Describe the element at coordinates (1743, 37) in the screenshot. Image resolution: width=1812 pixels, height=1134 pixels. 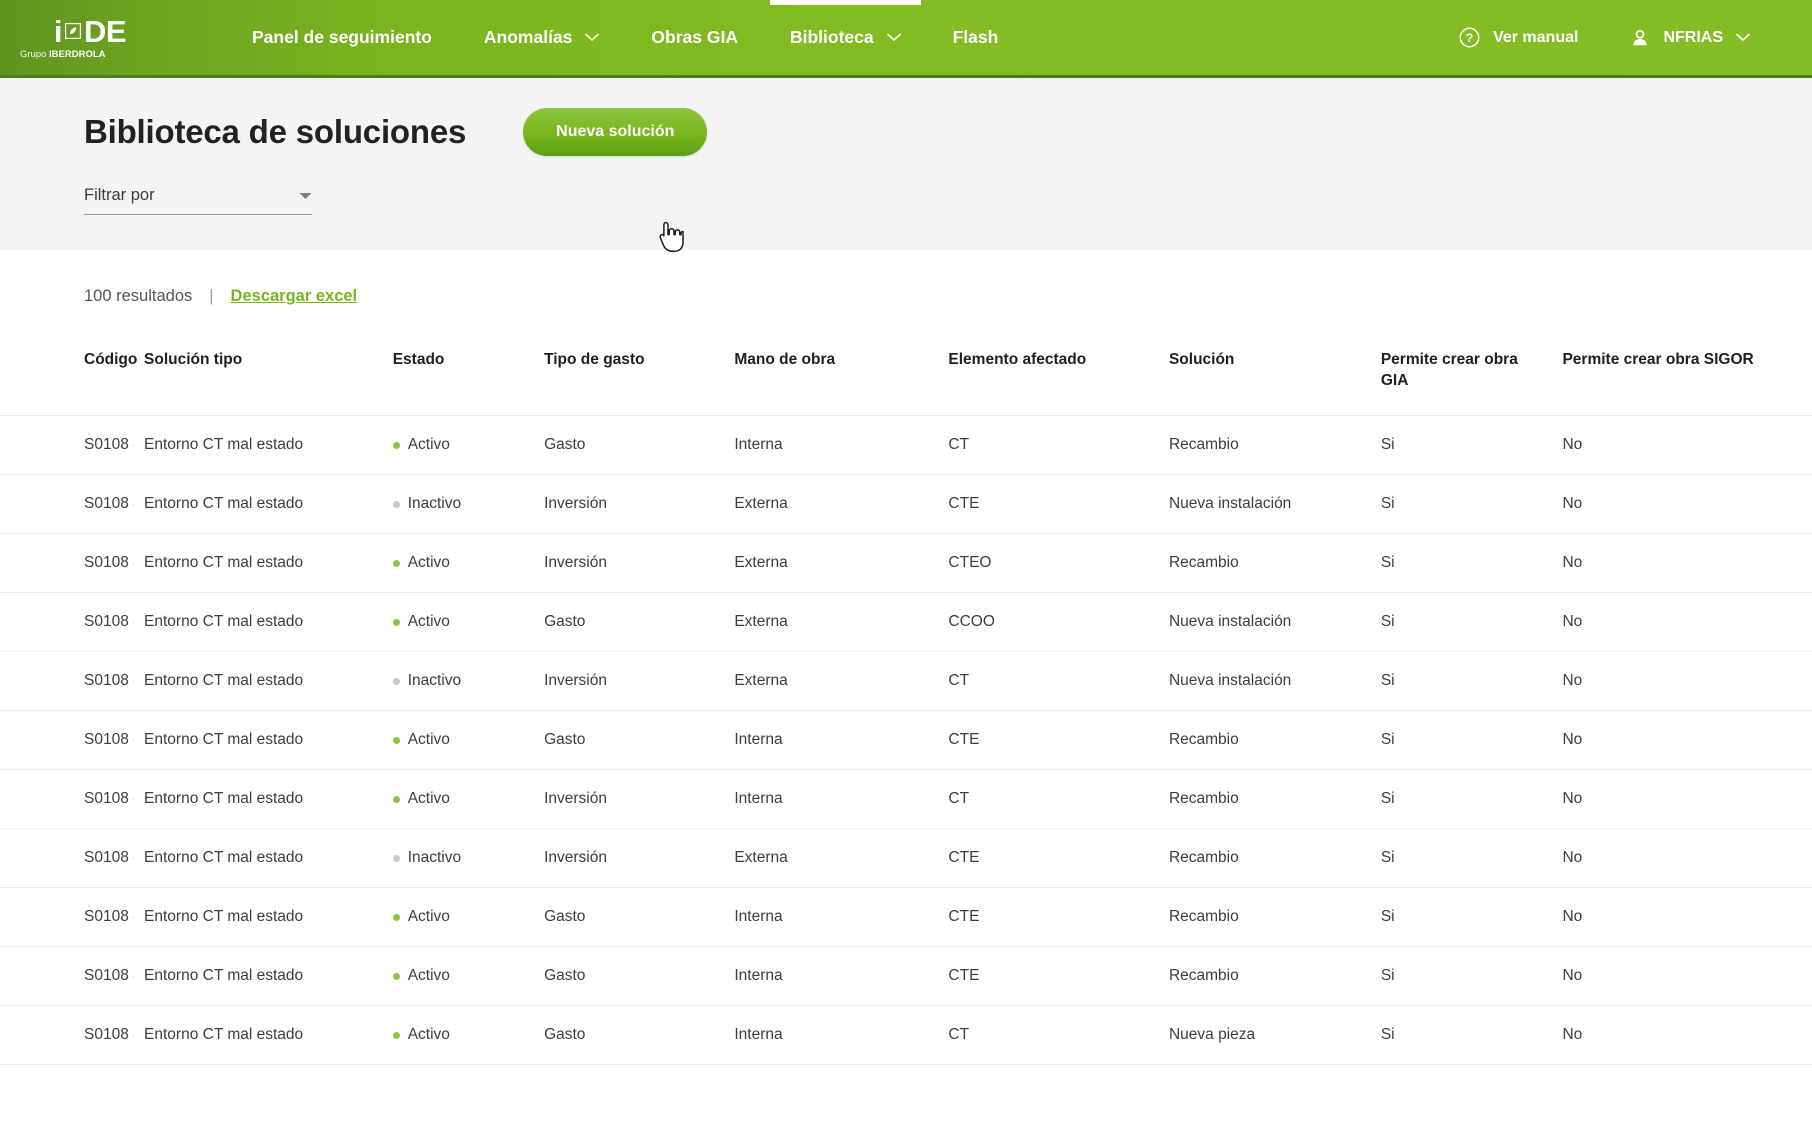
I see `chevron-down-icon` at that location.